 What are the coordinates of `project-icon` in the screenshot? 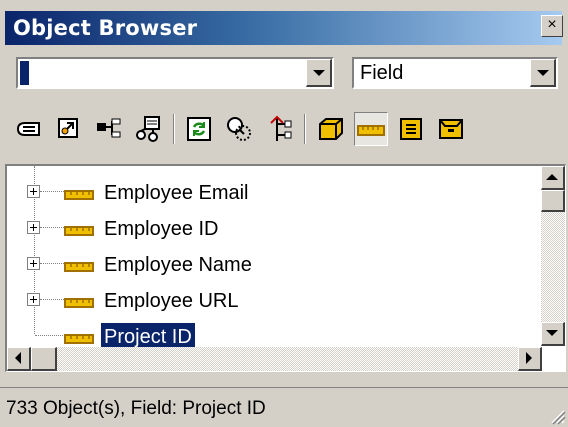 It's located at (29, 129).